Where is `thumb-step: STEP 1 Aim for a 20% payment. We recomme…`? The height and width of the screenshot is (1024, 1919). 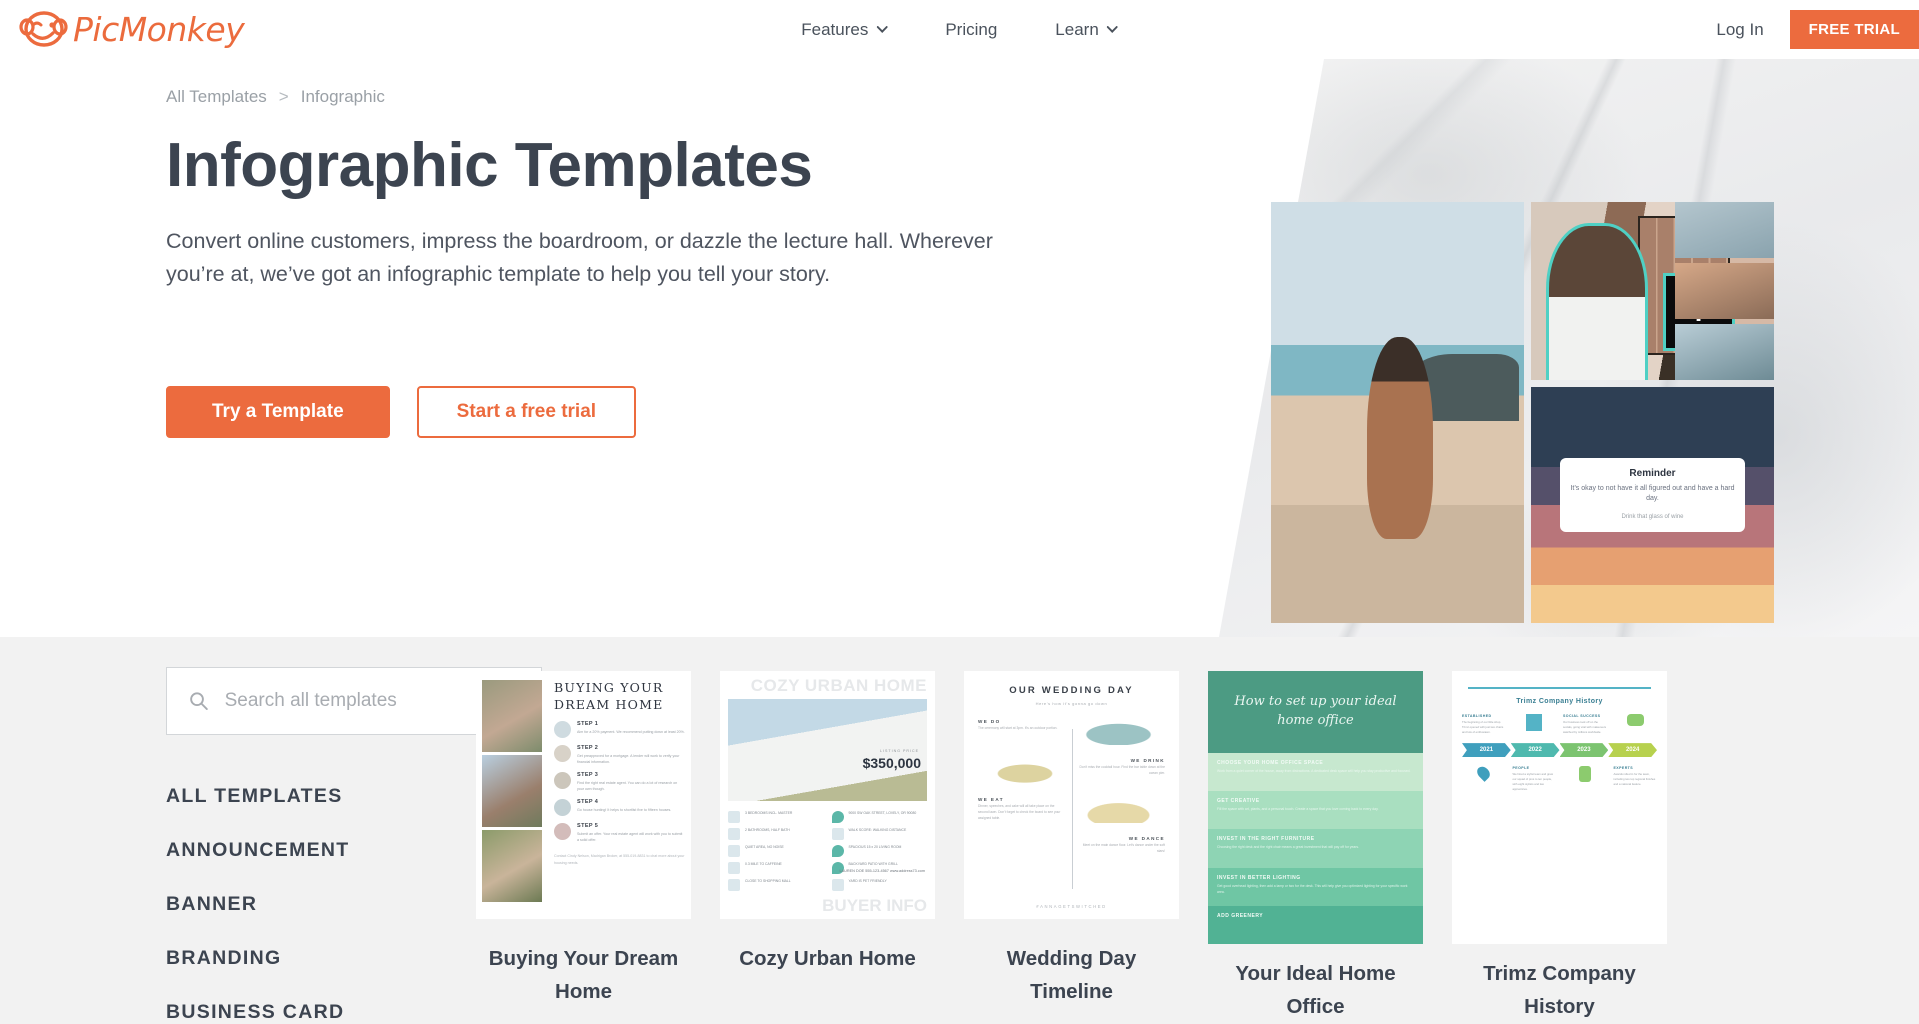
thumb-step: STEP 1 Aim for a 20% payment. We recomme… is located at coordinates (619, 729).